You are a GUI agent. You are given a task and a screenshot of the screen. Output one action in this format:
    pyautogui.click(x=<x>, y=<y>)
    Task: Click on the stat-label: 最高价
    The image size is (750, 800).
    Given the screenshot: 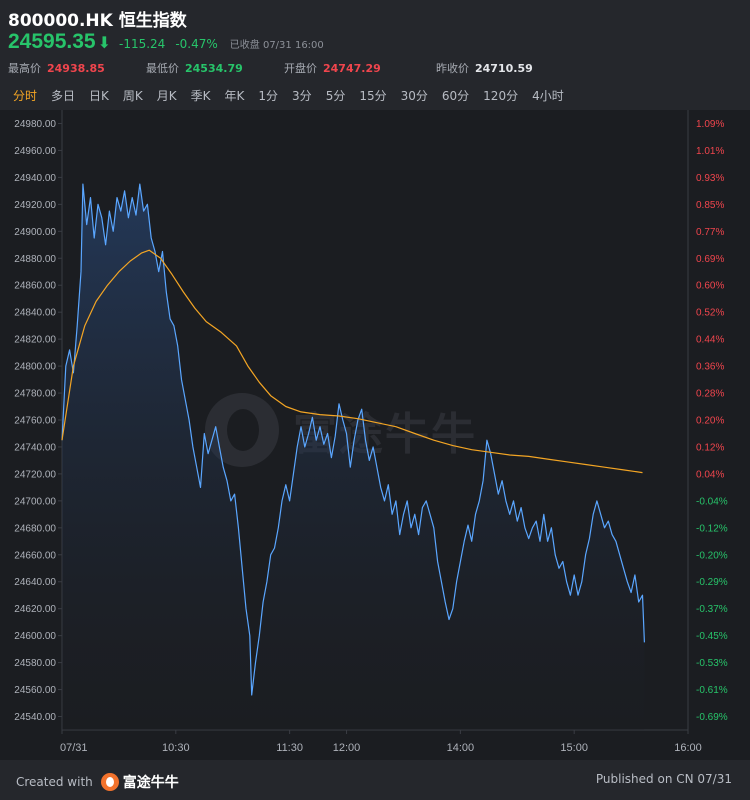 What is the action you would take?
    pyautogui.click(x=24, y=68)
    